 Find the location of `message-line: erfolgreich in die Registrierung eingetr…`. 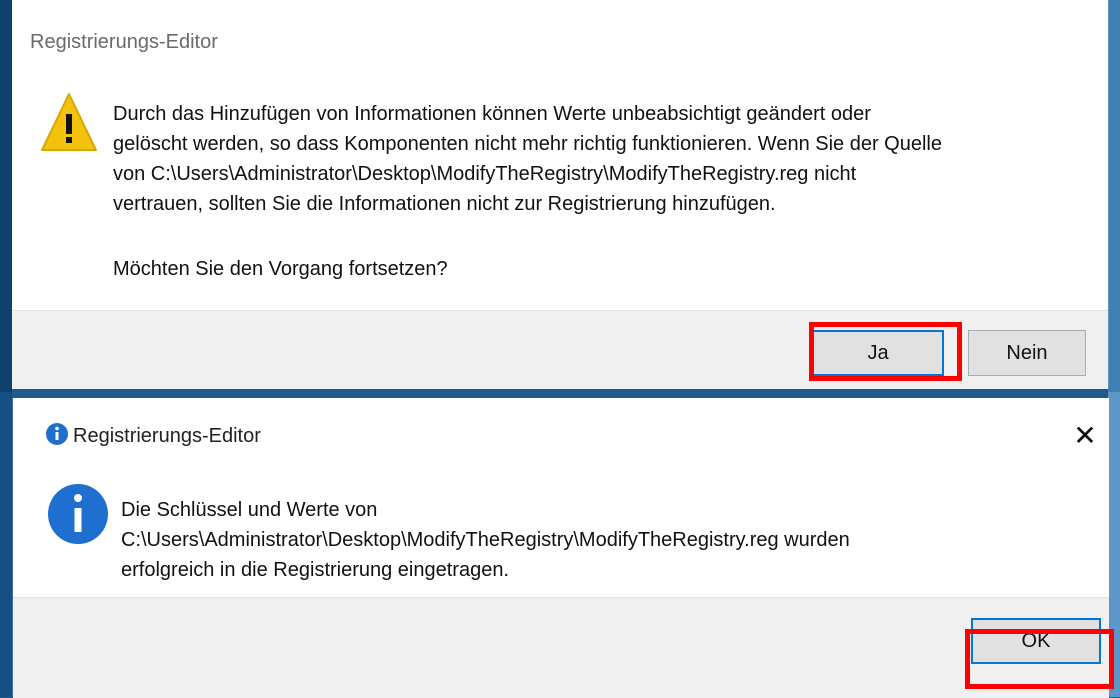

message-line: erfolgreich in die Registrierung eingetr… is located at coordinates (315, 570).